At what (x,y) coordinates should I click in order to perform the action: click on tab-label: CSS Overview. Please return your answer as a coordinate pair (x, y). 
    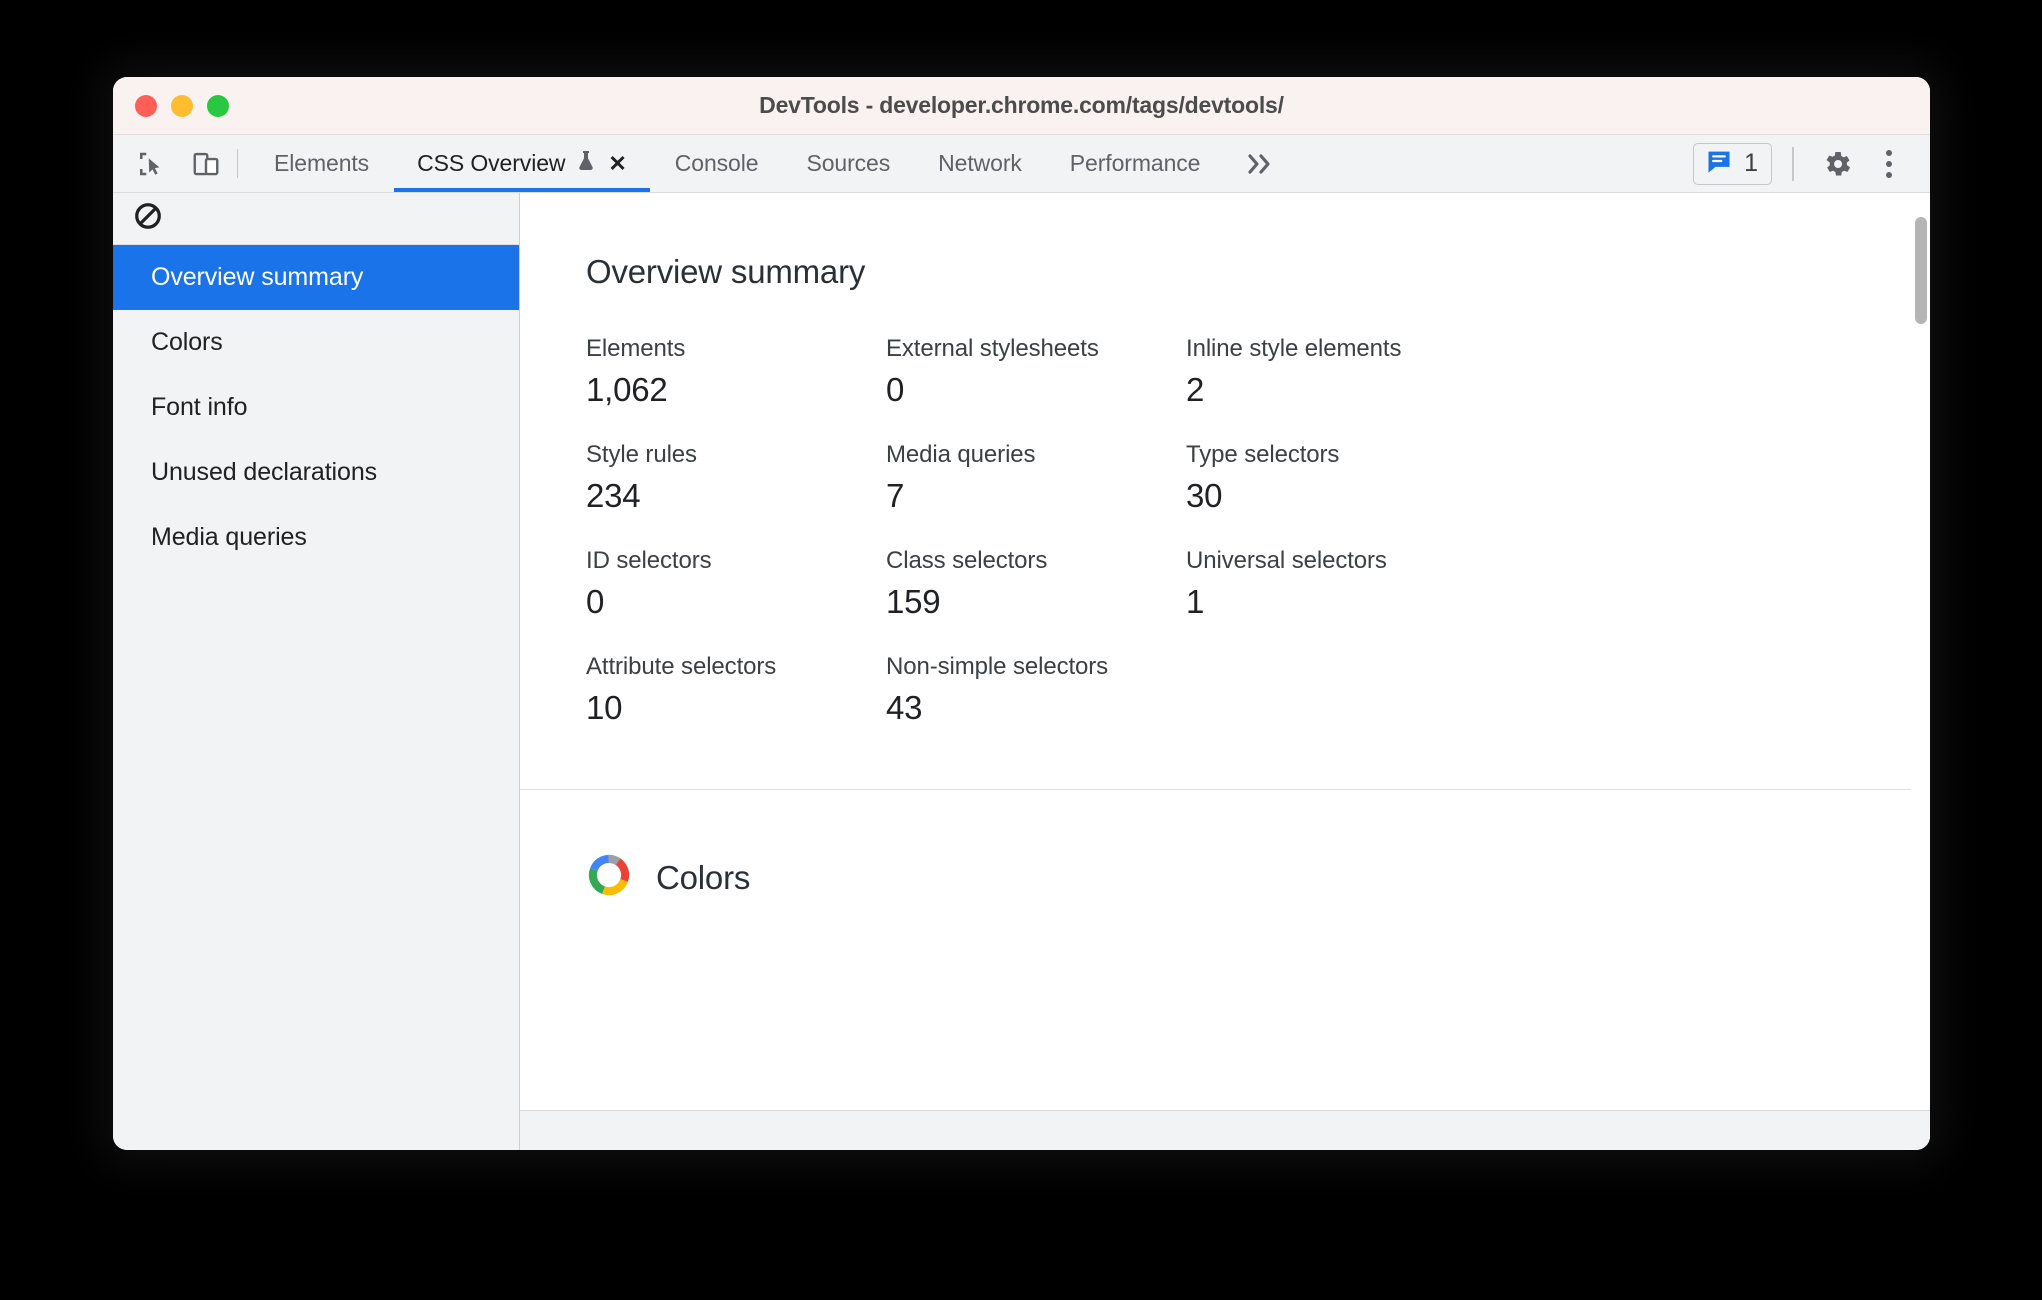
    Looking at the image, I should click on (491, 163).